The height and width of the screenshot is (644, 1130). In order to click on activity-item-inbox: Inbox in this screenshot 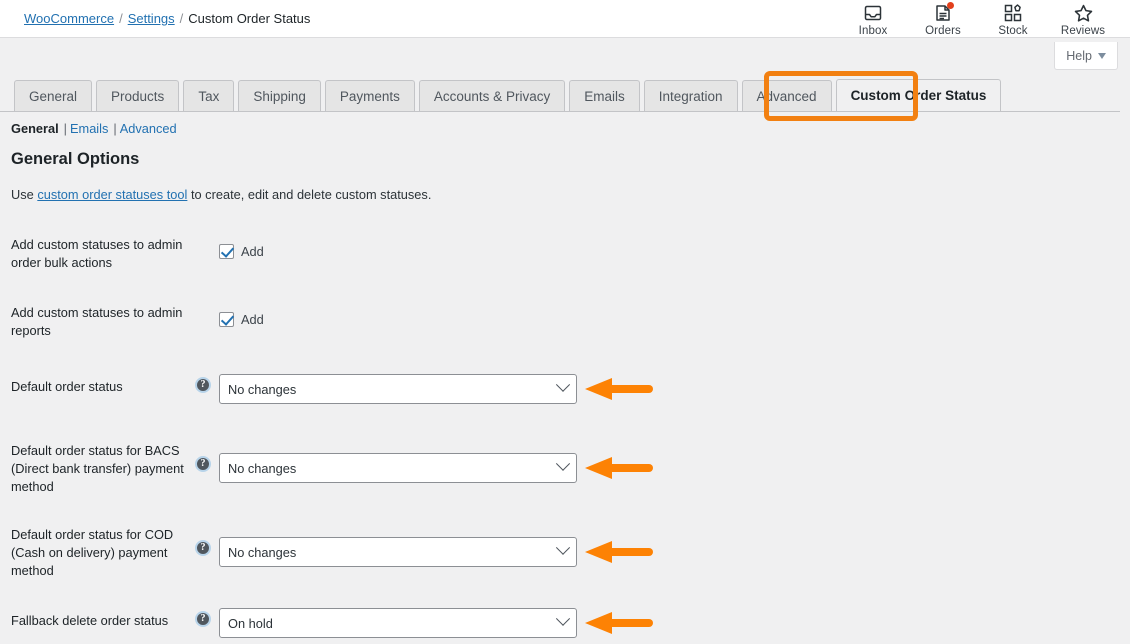, I will do `click(873, 18)`.